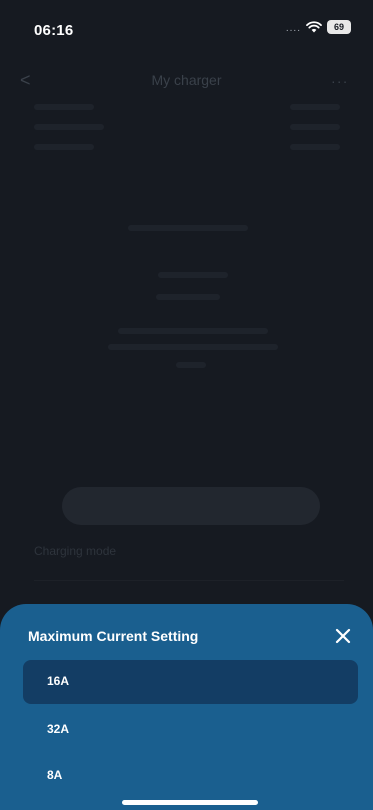  What do you see at coordinates (190, 802) in the screenshot?
I see `home-indicator` at bounding box center [190, 802].